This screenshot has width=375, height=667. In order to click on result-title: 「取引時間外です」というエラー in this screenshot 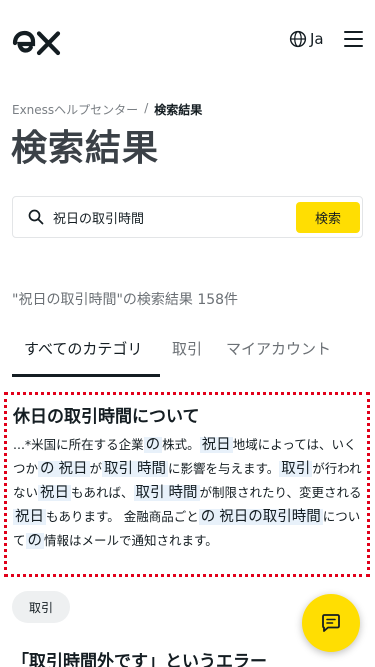, I will do `click(139, 657)`.